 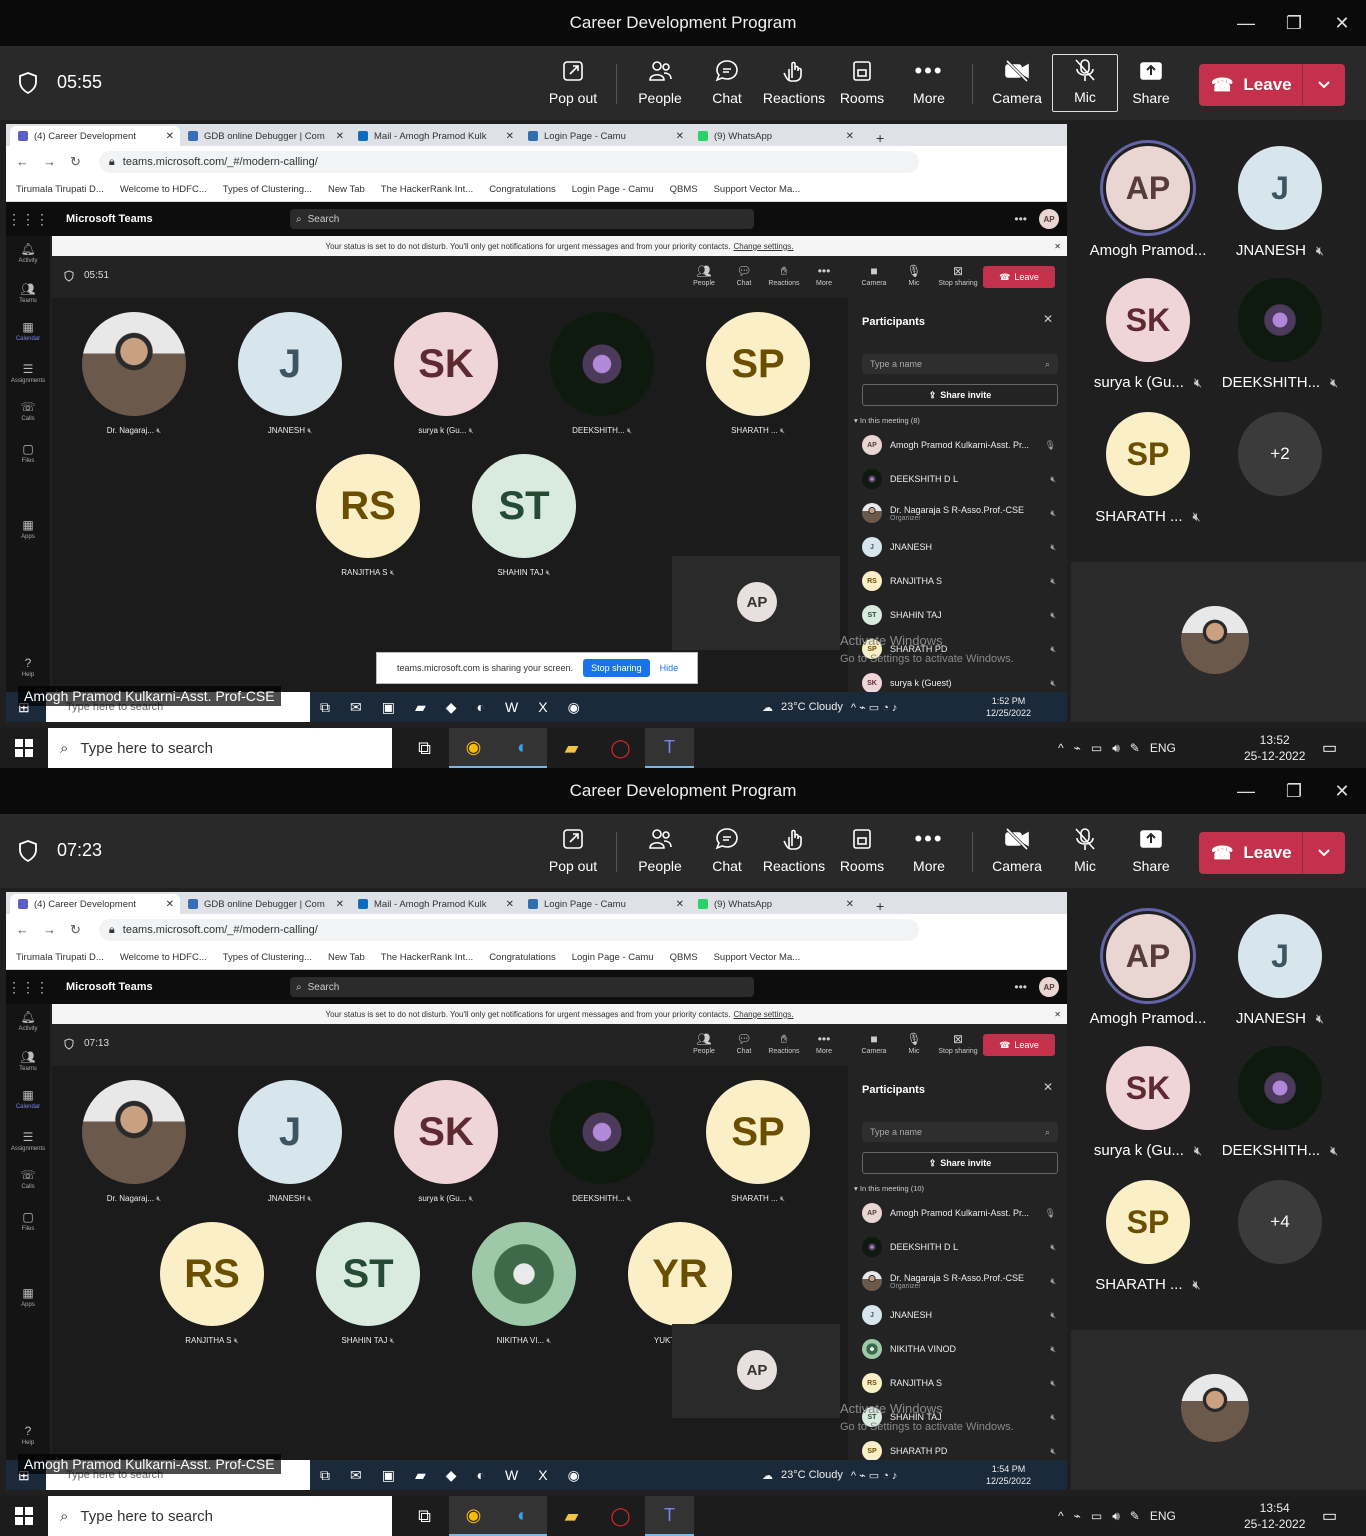 What do you see at coordinates (1116, 748) in the screenshot?
I see `volume-icon: 🔊︎` at bounding box center [1116, 748].